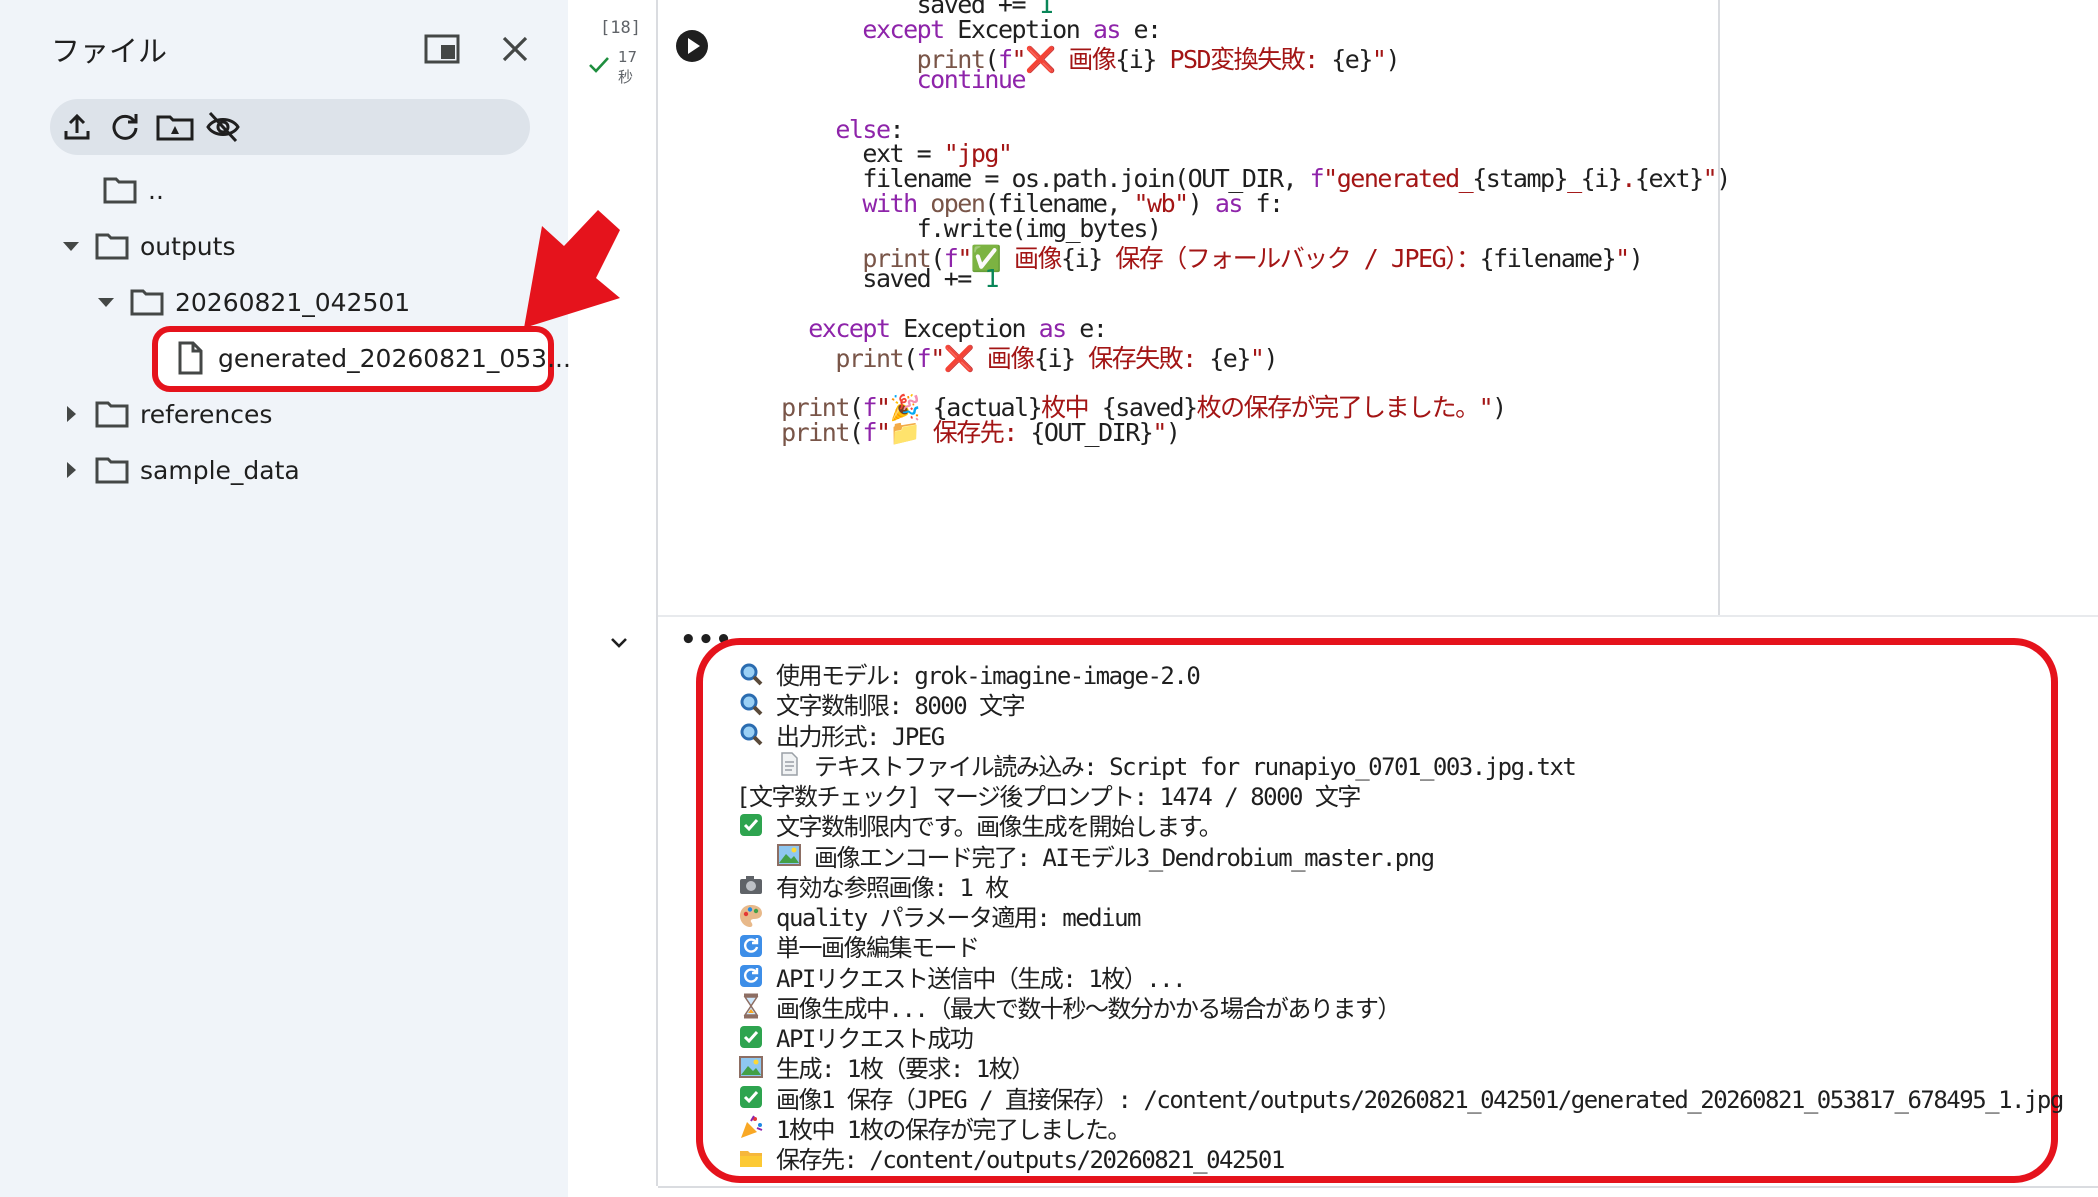 The width and height of the screenshot is (2098, 1197). What do you see at coordinates (971, 79) in the screenshot?
I see `code-line: continue` at bounding box center [971, 79].